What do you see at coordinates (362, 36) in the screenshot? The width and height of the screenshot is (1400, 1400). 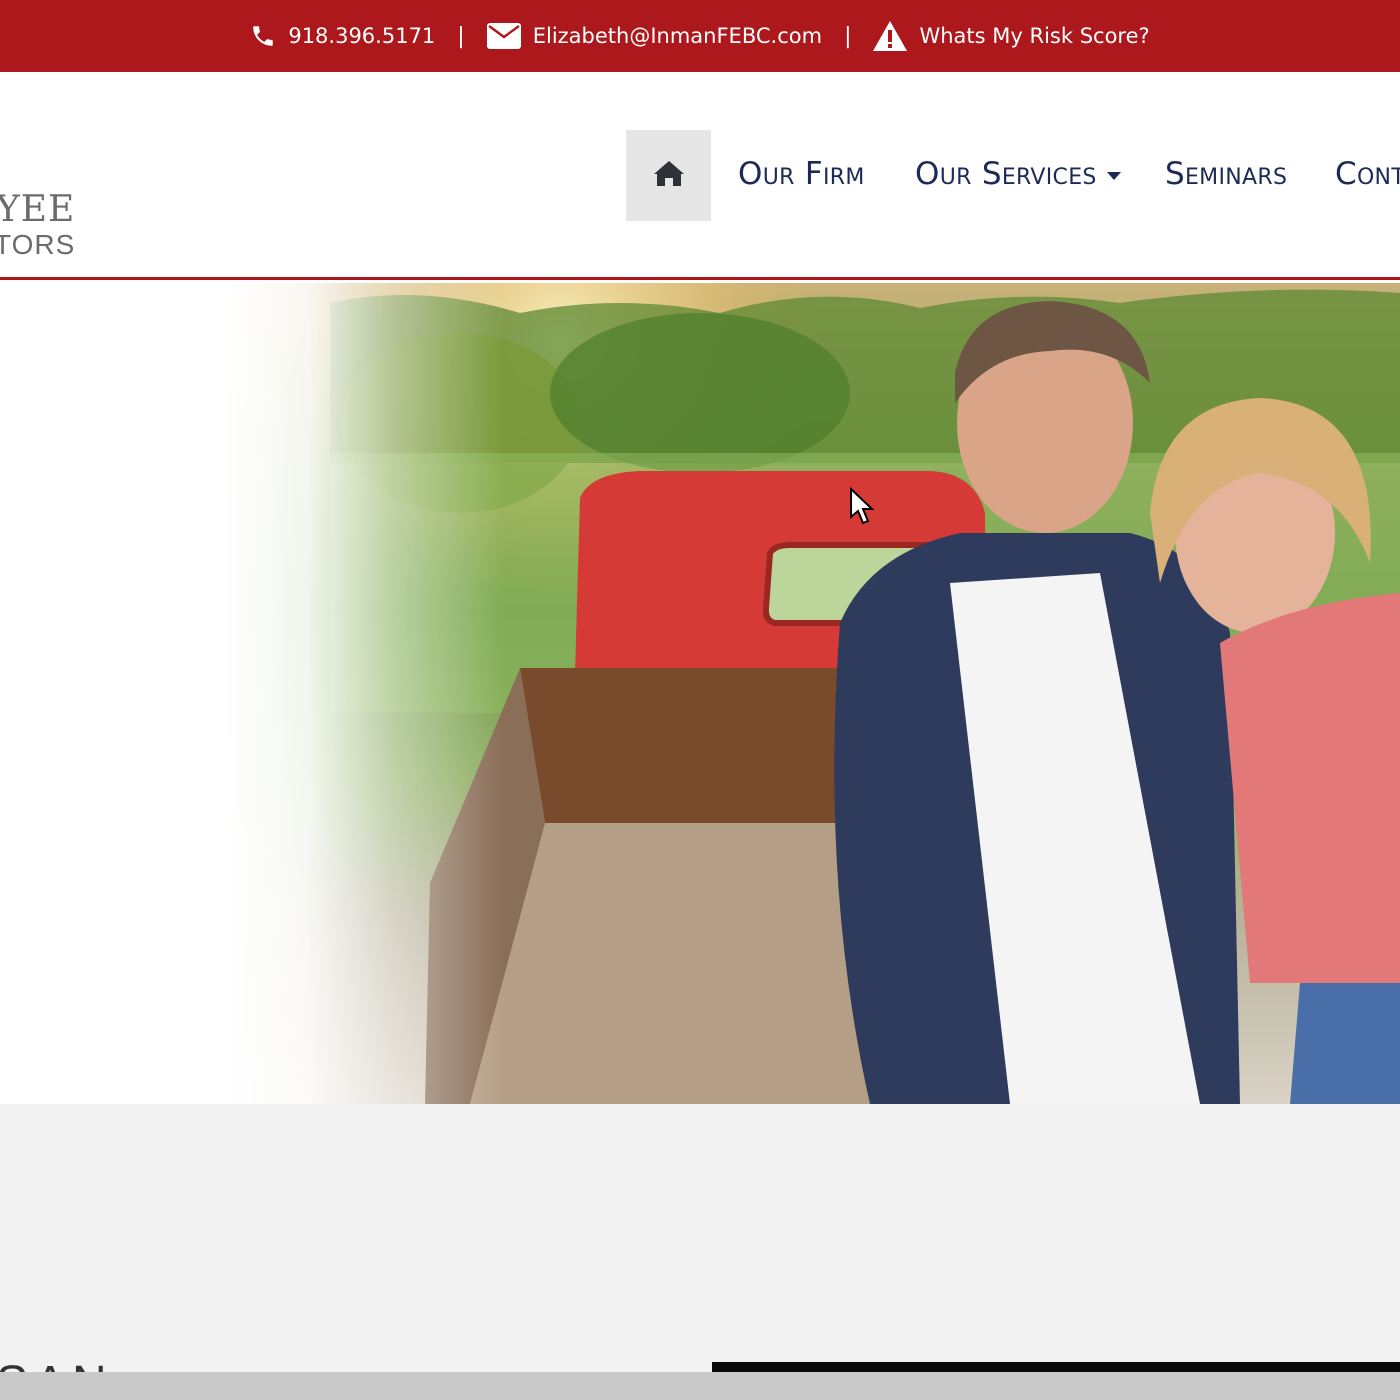 I see `phone-number: 918.396.5171` at bounding box center [362, 36].